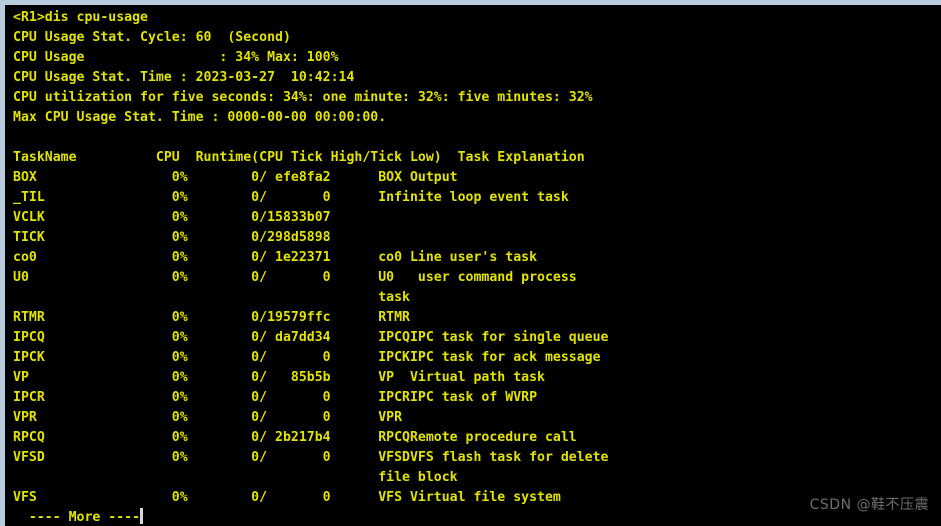 Image resolution: width=941 pixels, height=526 pixels. Describe the element at coordinates (235, 177) in the screenshot. I see `table-row: BOX 0% 0/ efe8fa2 BOX Output` at that location.